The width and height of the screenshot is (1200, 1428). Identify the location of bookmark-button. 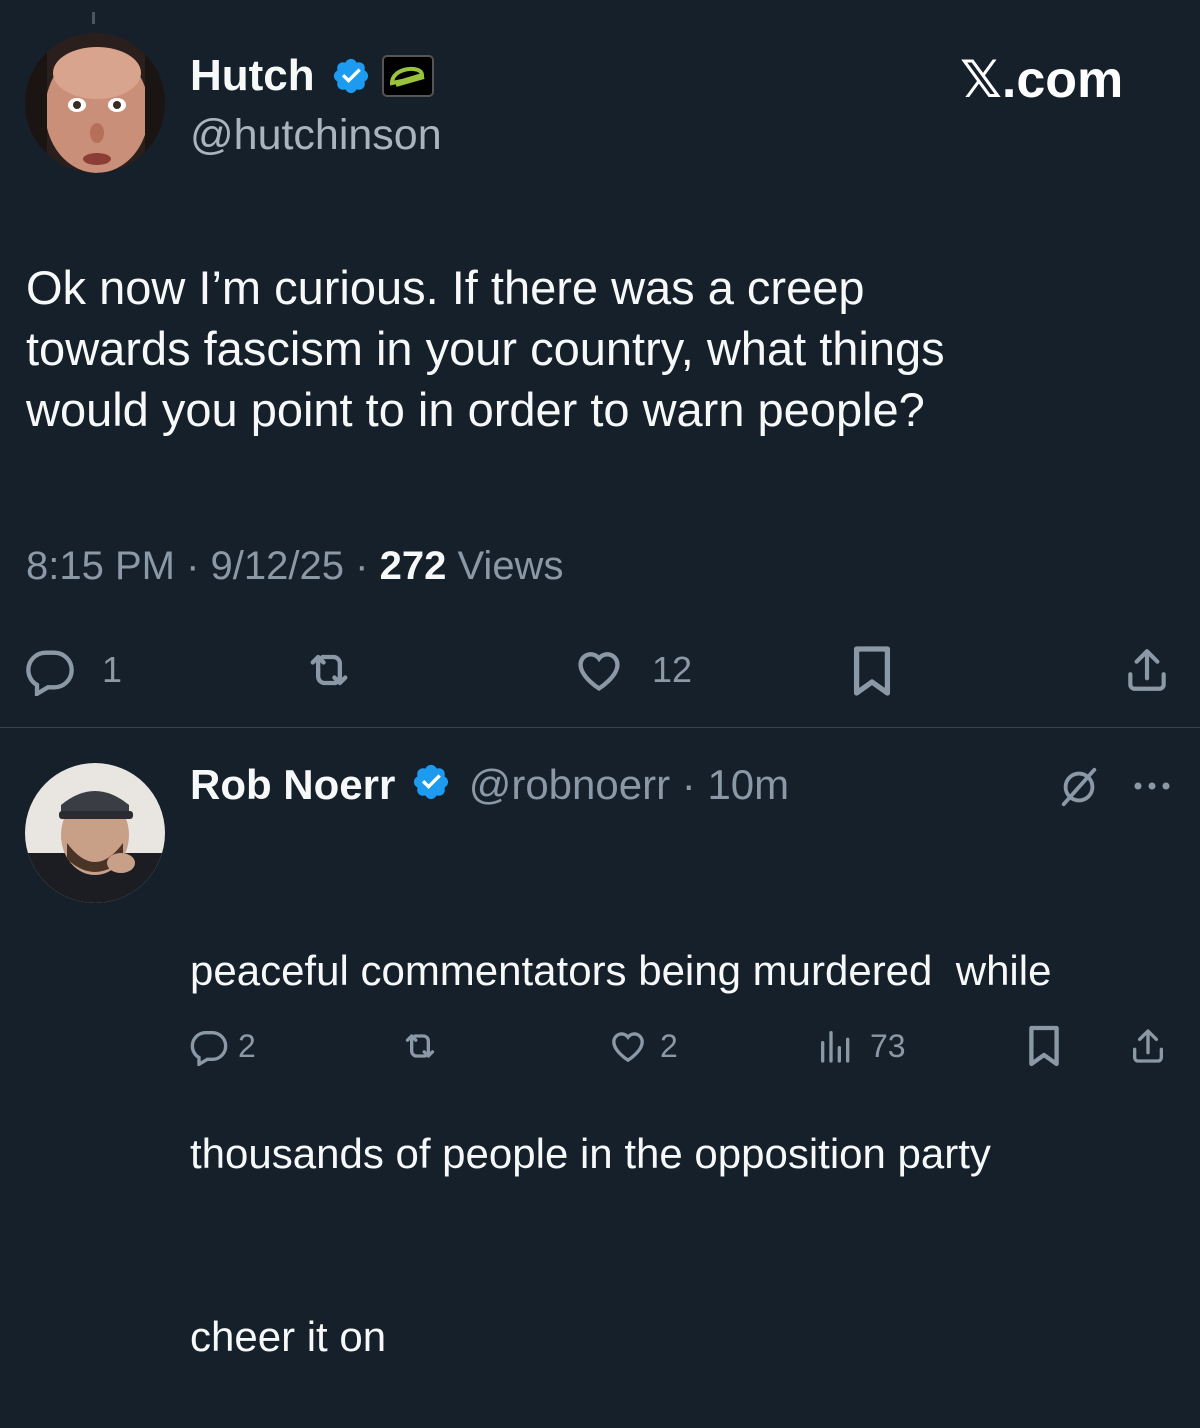
(872, 671).